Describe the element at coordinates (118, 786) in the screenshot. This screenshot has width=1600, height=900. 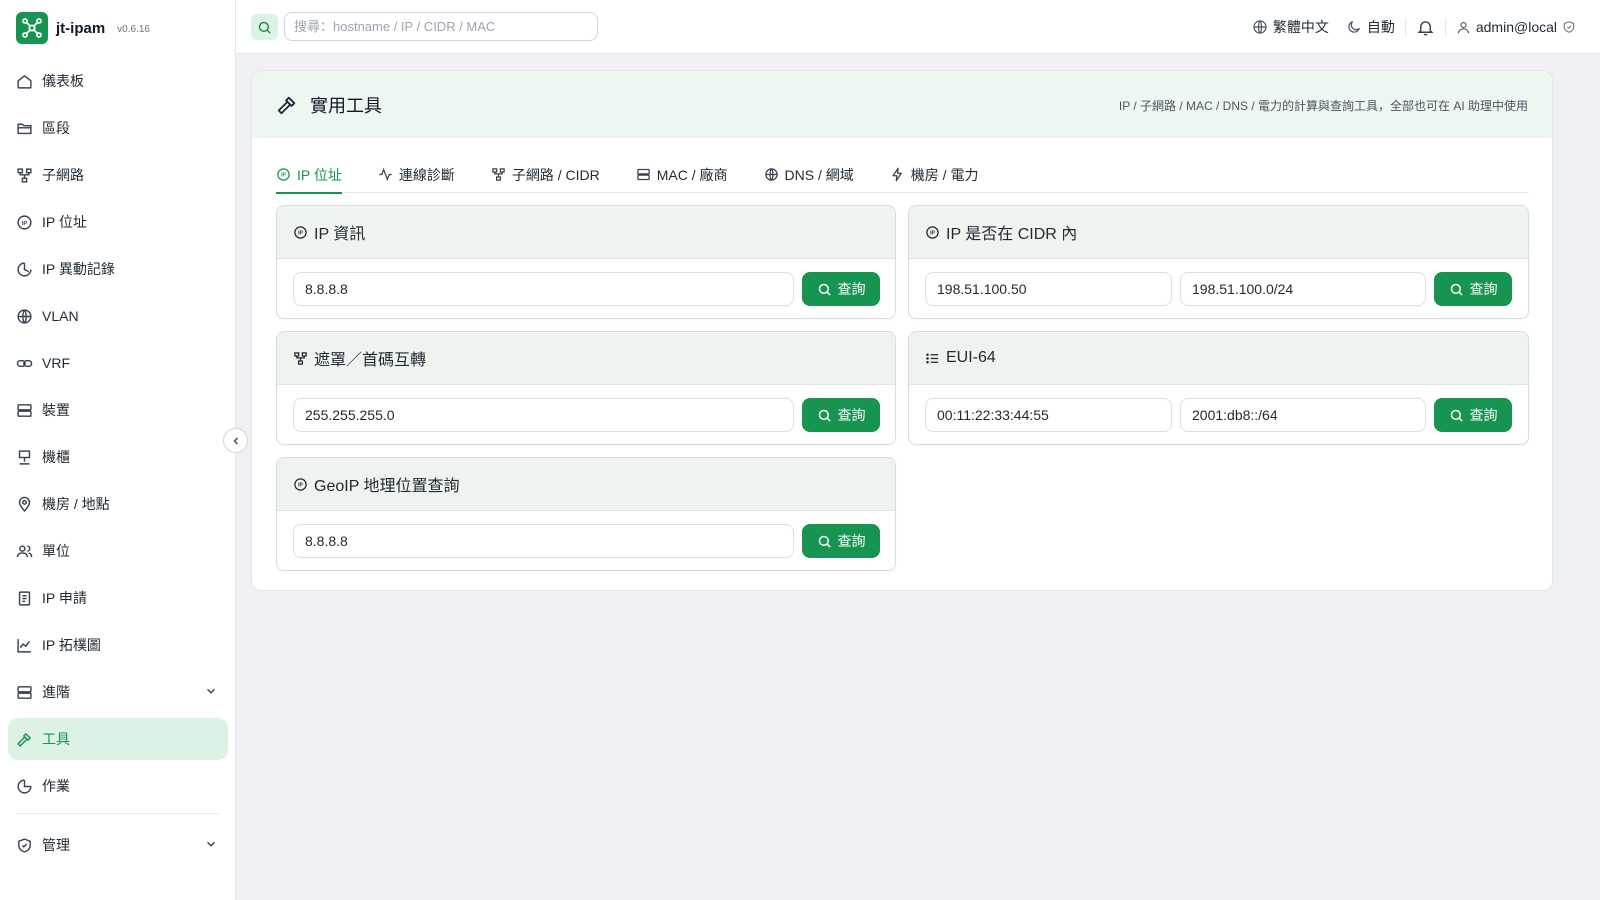
I see `sidebar-item-jobs: 作業` at that location.